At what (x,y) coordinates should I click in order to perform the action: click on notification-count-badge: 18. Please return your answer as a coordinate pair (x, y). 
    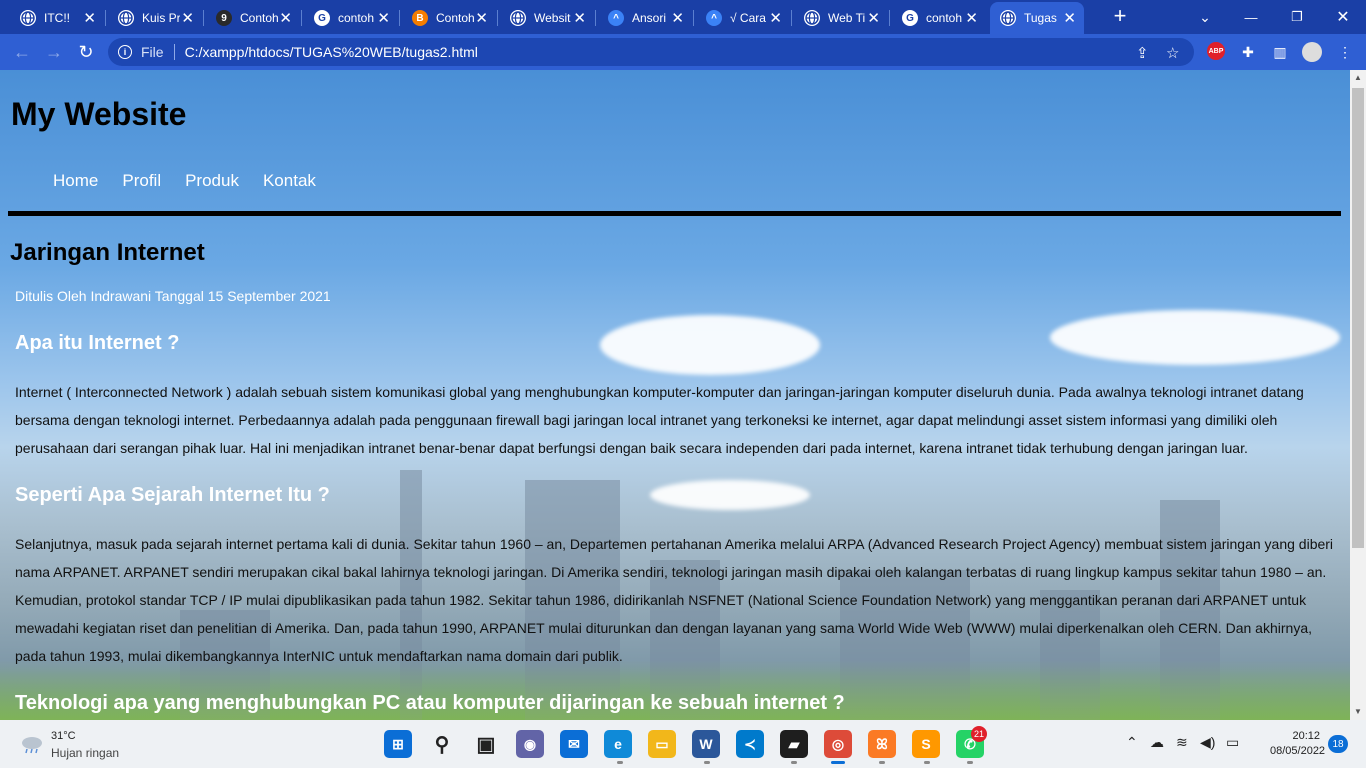
    Looking at the image, I should click on (1338, 744).